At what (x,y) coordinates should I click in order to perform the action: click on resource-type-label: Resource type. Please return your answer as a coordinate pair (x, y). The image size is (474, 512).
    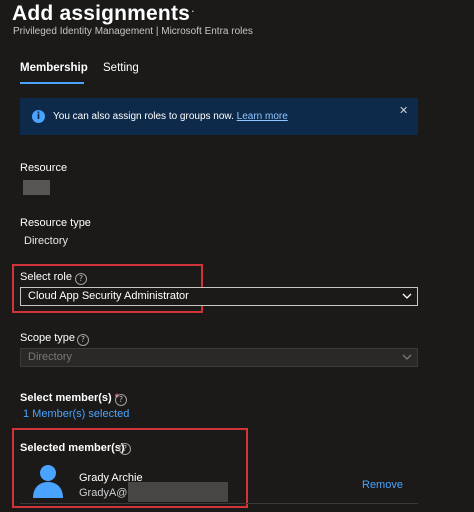
    Looking at the image, I should click on (55, 223).